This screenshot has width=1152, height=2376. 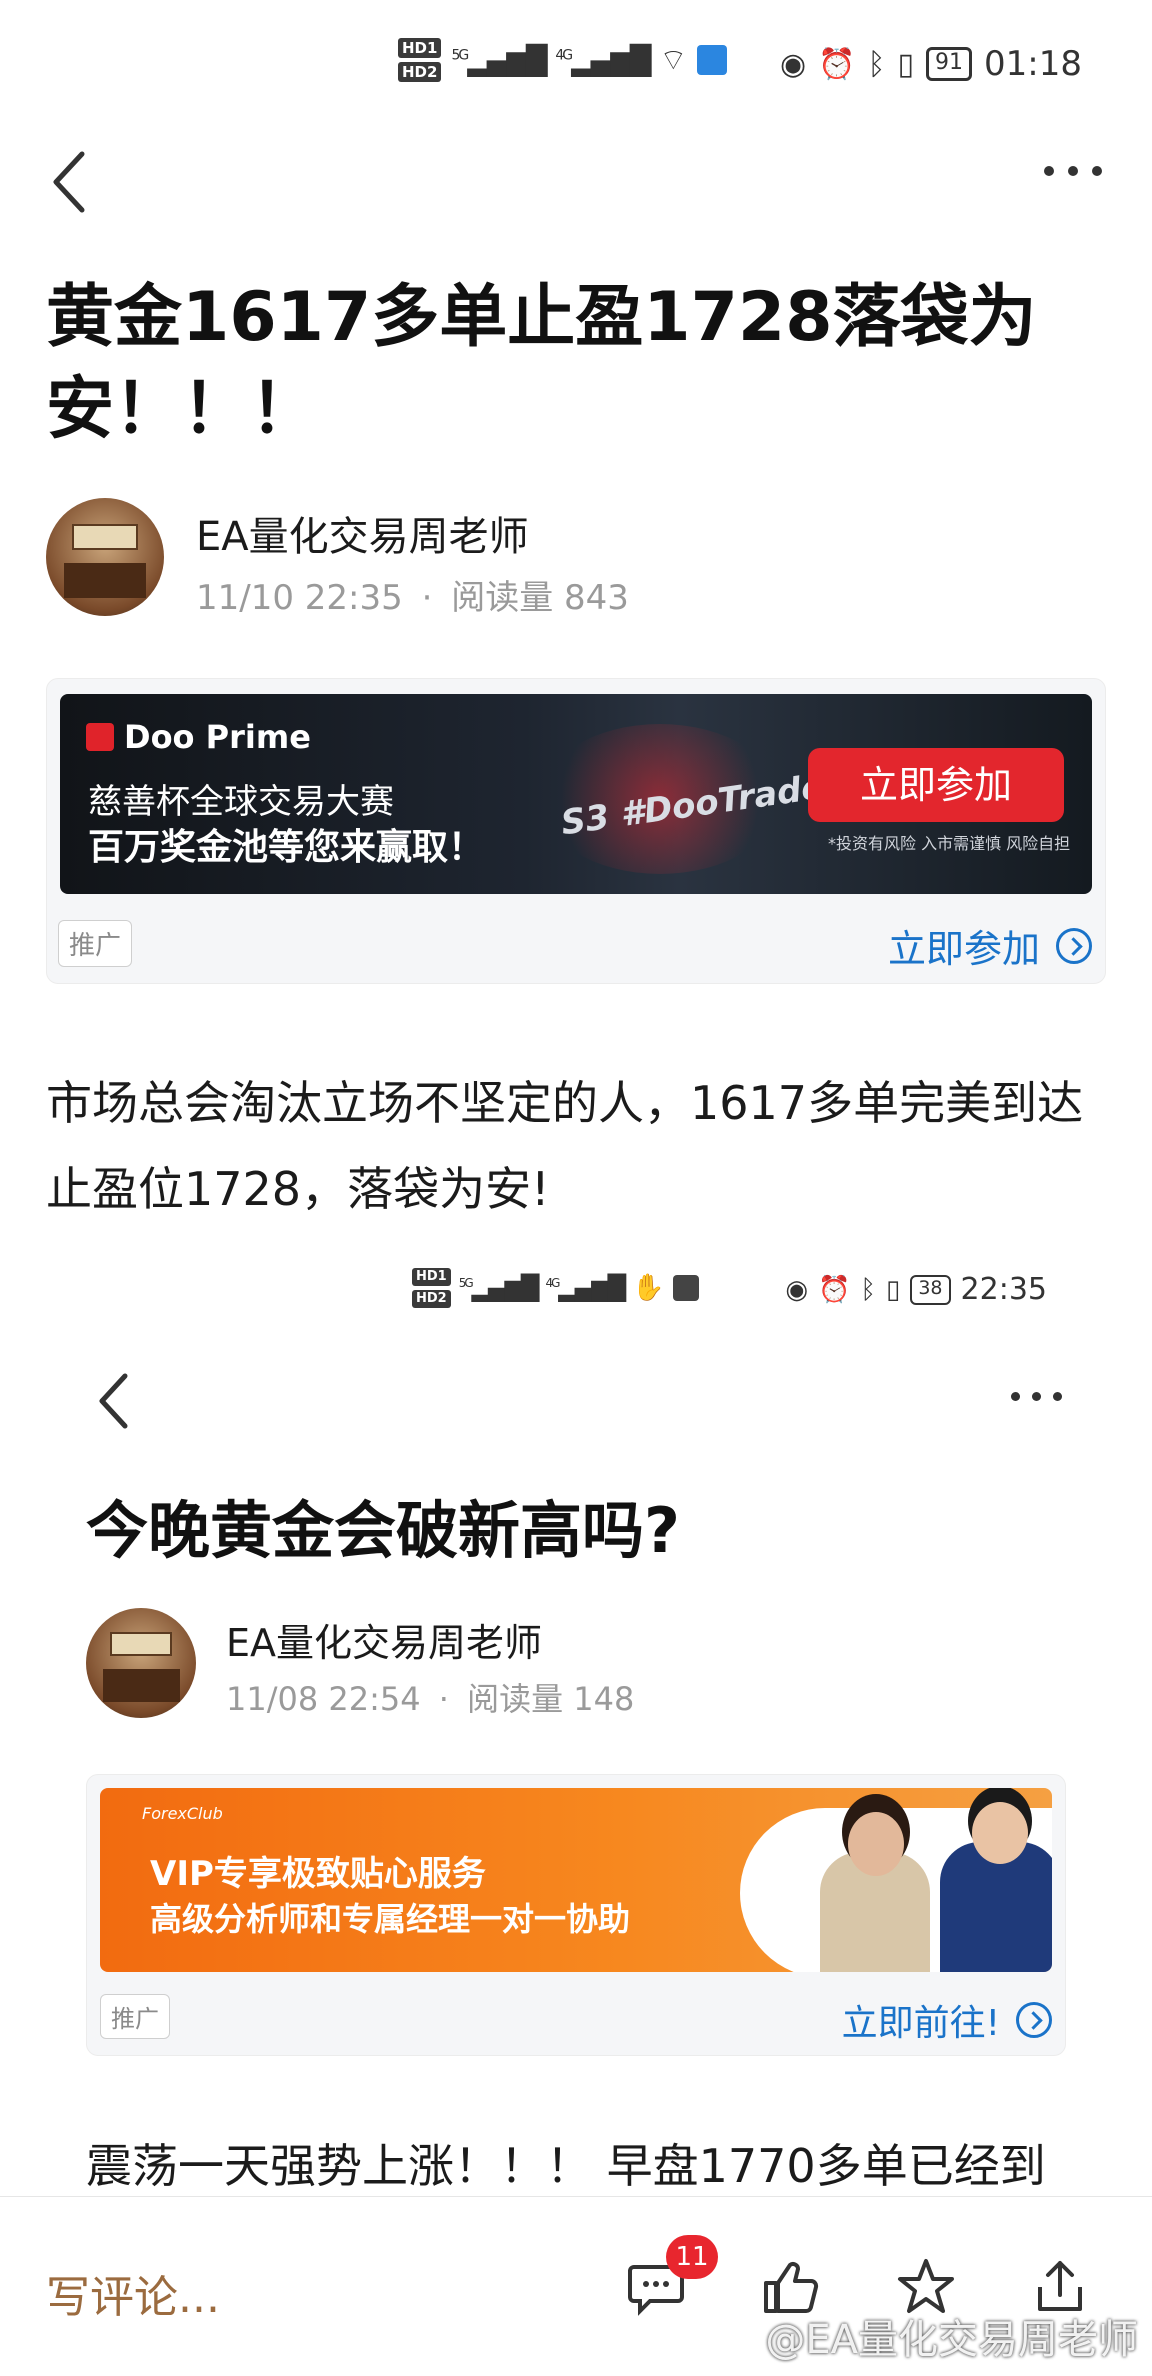 I want to click on comment-count-badge: 11, so click(x=692, y=2257).